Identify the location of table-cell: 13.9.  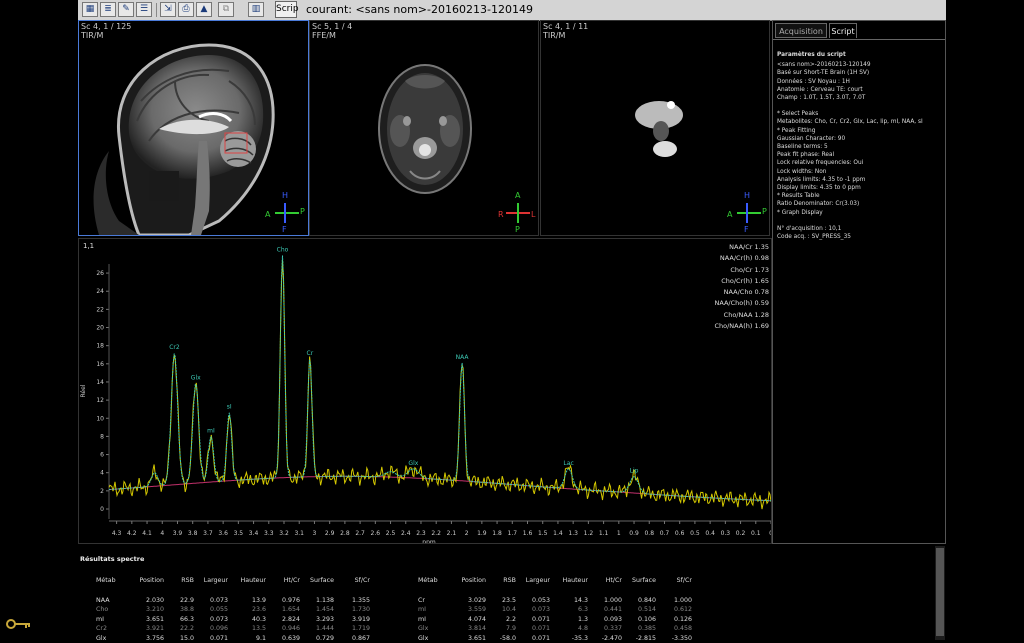
(247, 601).